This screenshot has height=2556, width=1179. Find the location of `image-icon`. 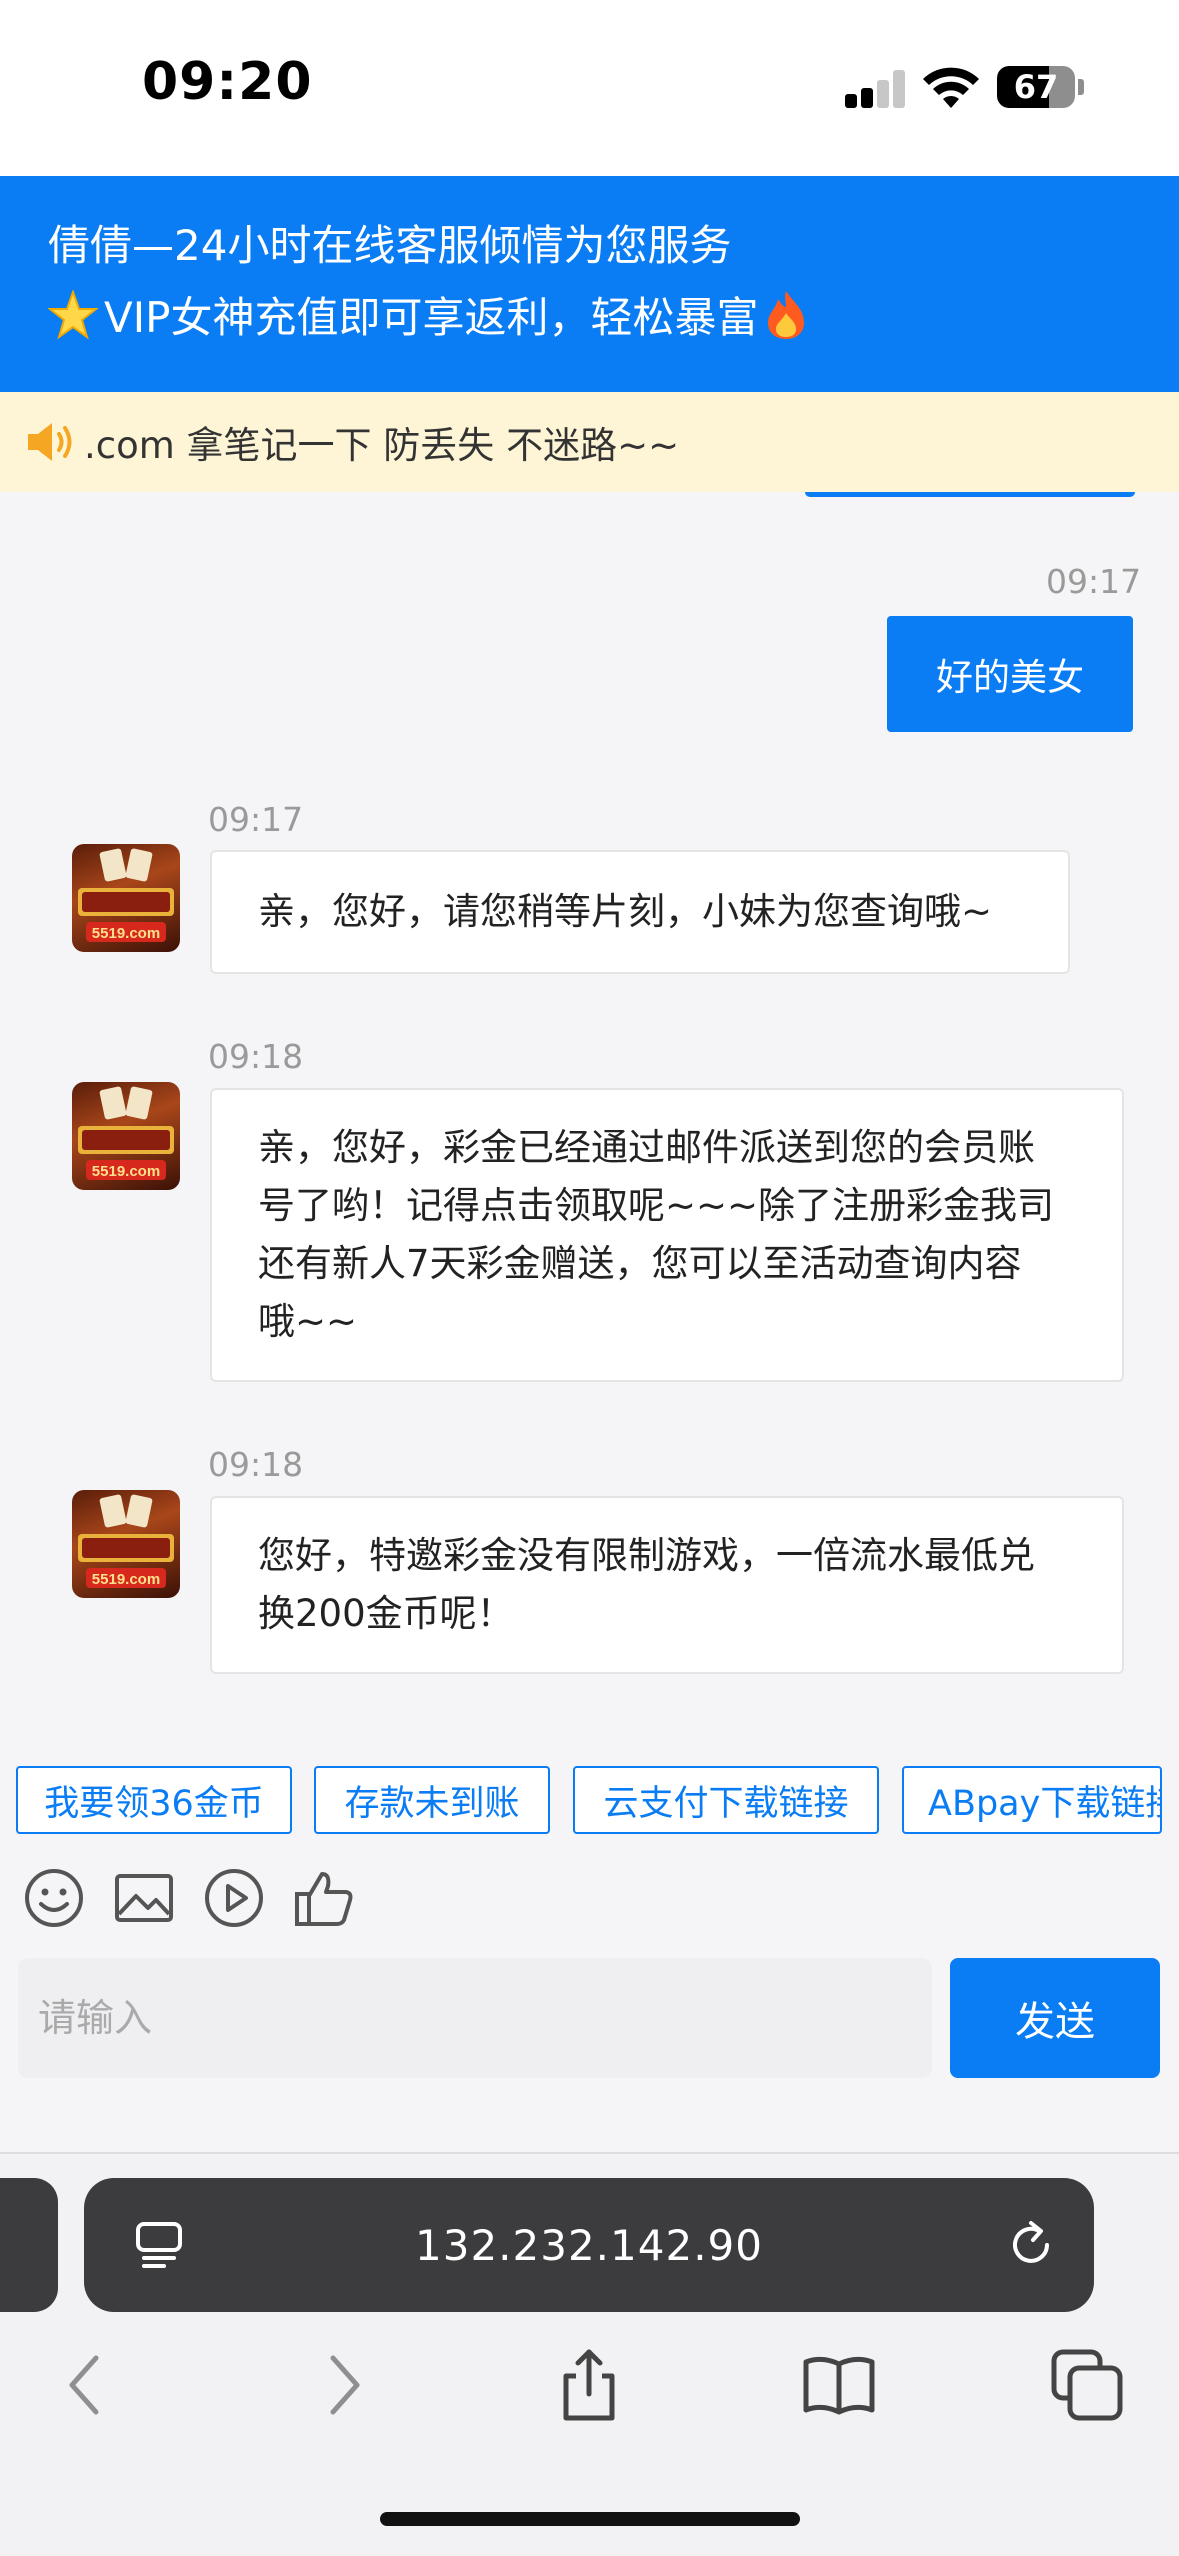

image-icon is located at coordinates (144, 1898).